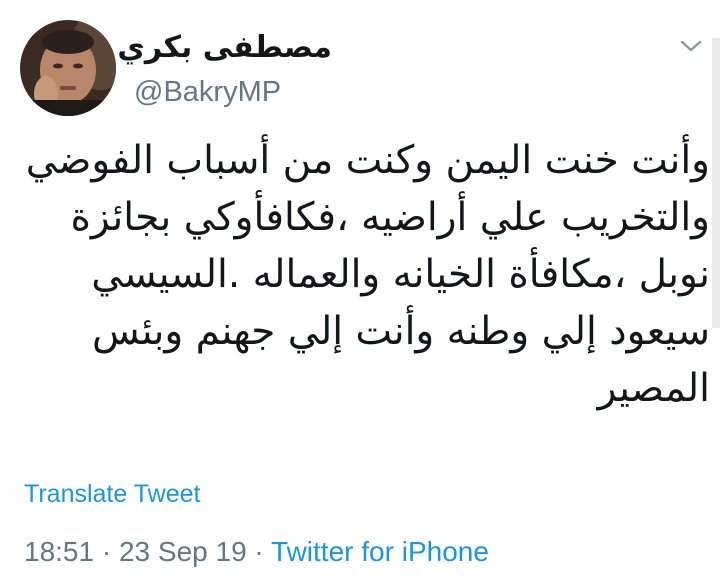 This screenshot has width=720, height=582. Describe the element at coordinates (691, 46) in the screenshot. I see `chevron-down-icon` at that location.